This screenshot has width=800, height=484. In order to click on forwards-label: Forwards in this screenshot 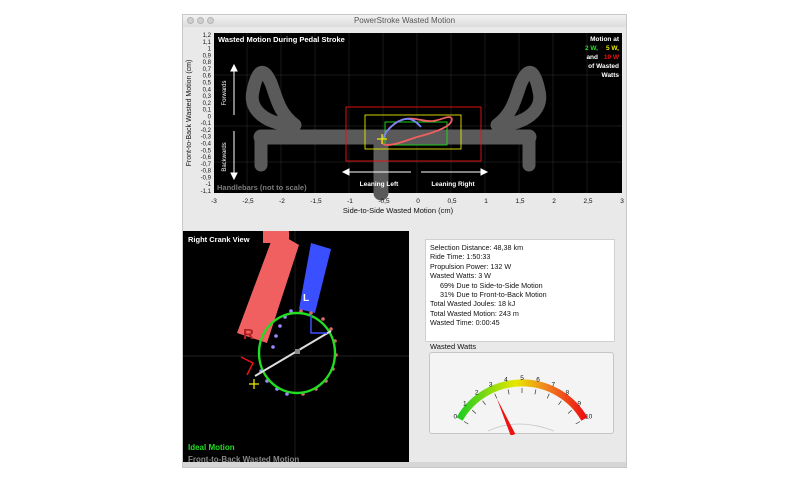, I will do `click(225, 92)`.